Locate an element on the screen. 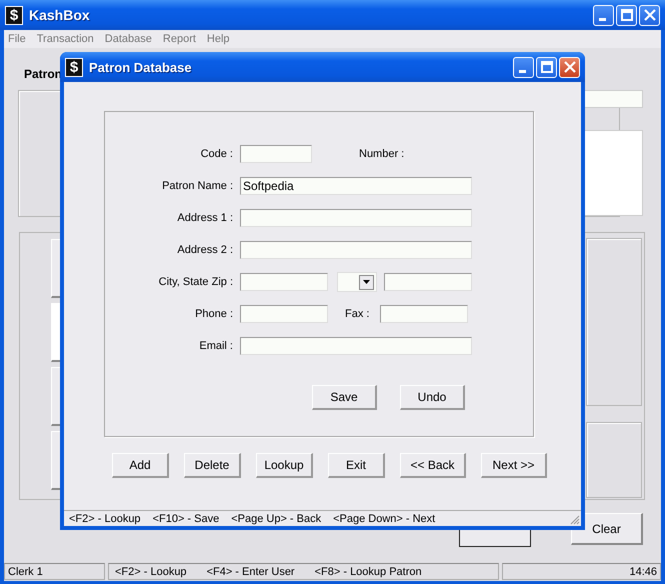 The width and height of the screenshot is (665, 584). shortcut-hint: <F4> - Enter User is located at coordinates (250, 572).